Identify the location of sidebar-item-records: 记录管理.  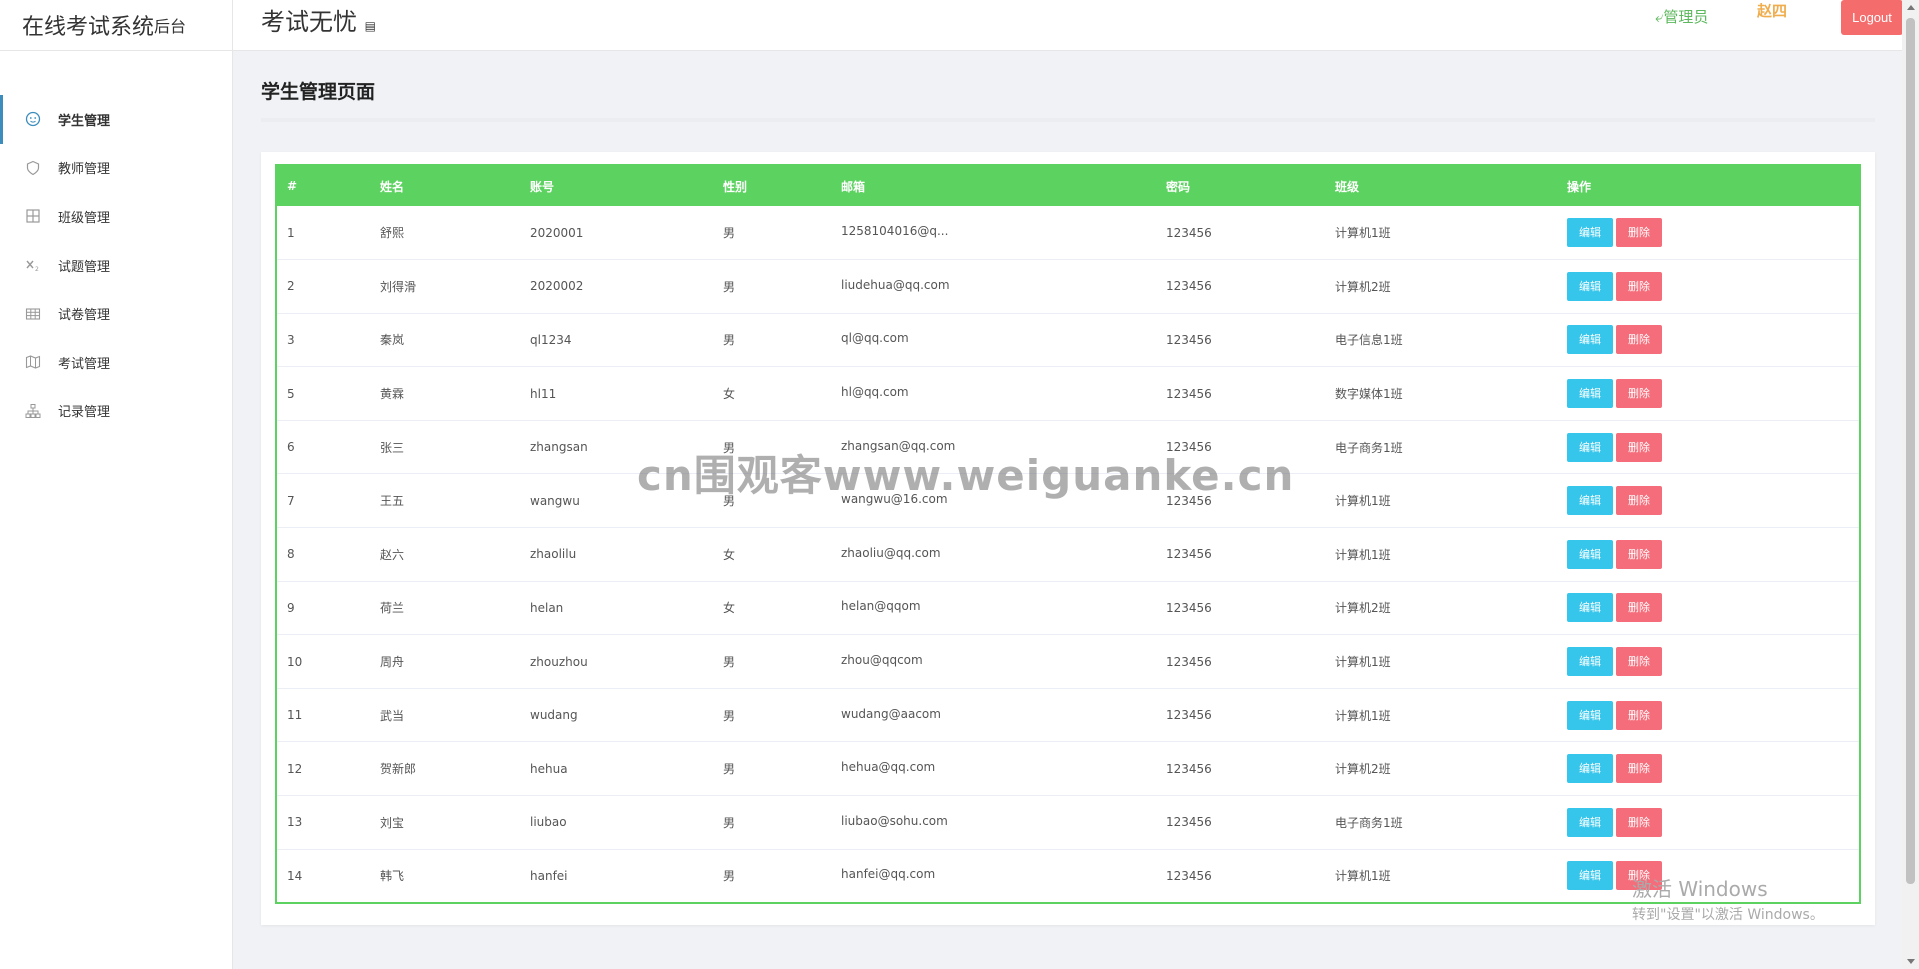
(116, 411).